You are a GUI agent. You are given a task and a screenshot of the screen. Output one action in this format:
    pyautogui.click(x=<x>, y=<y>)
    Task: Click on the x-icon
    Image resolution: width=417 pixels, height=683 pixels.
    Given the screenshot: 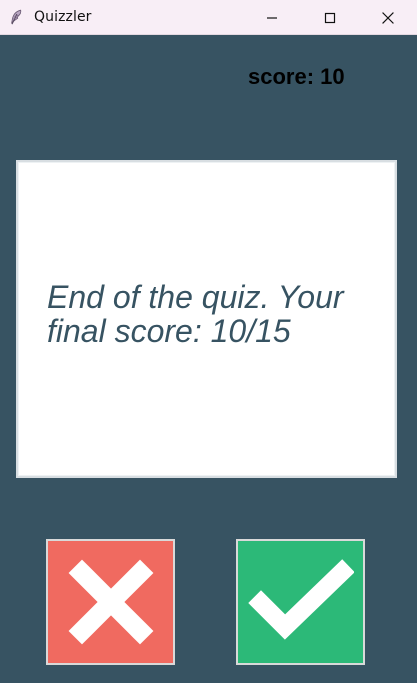 What is the action you would take?
    pyautogui.click(x=111, y=602)
    